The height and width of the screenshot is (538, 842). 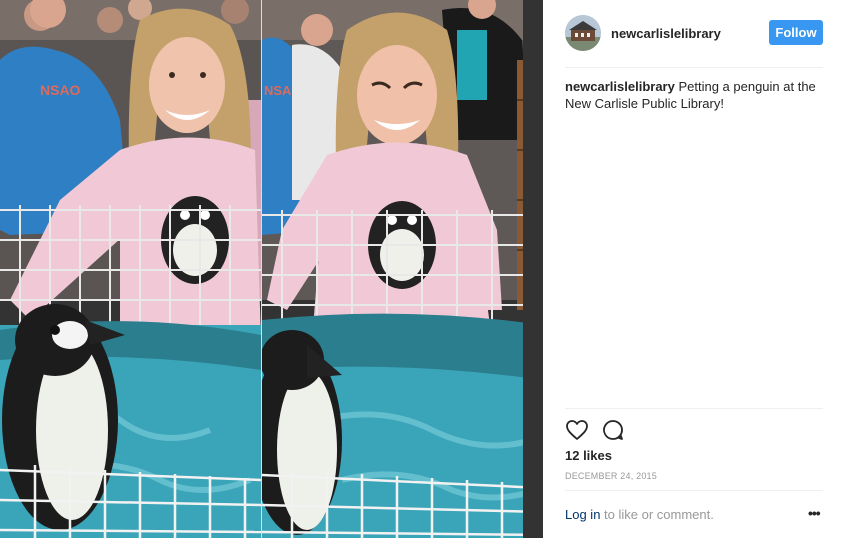 I want to click on heart-outline-icon, so click(x=577, y=430).